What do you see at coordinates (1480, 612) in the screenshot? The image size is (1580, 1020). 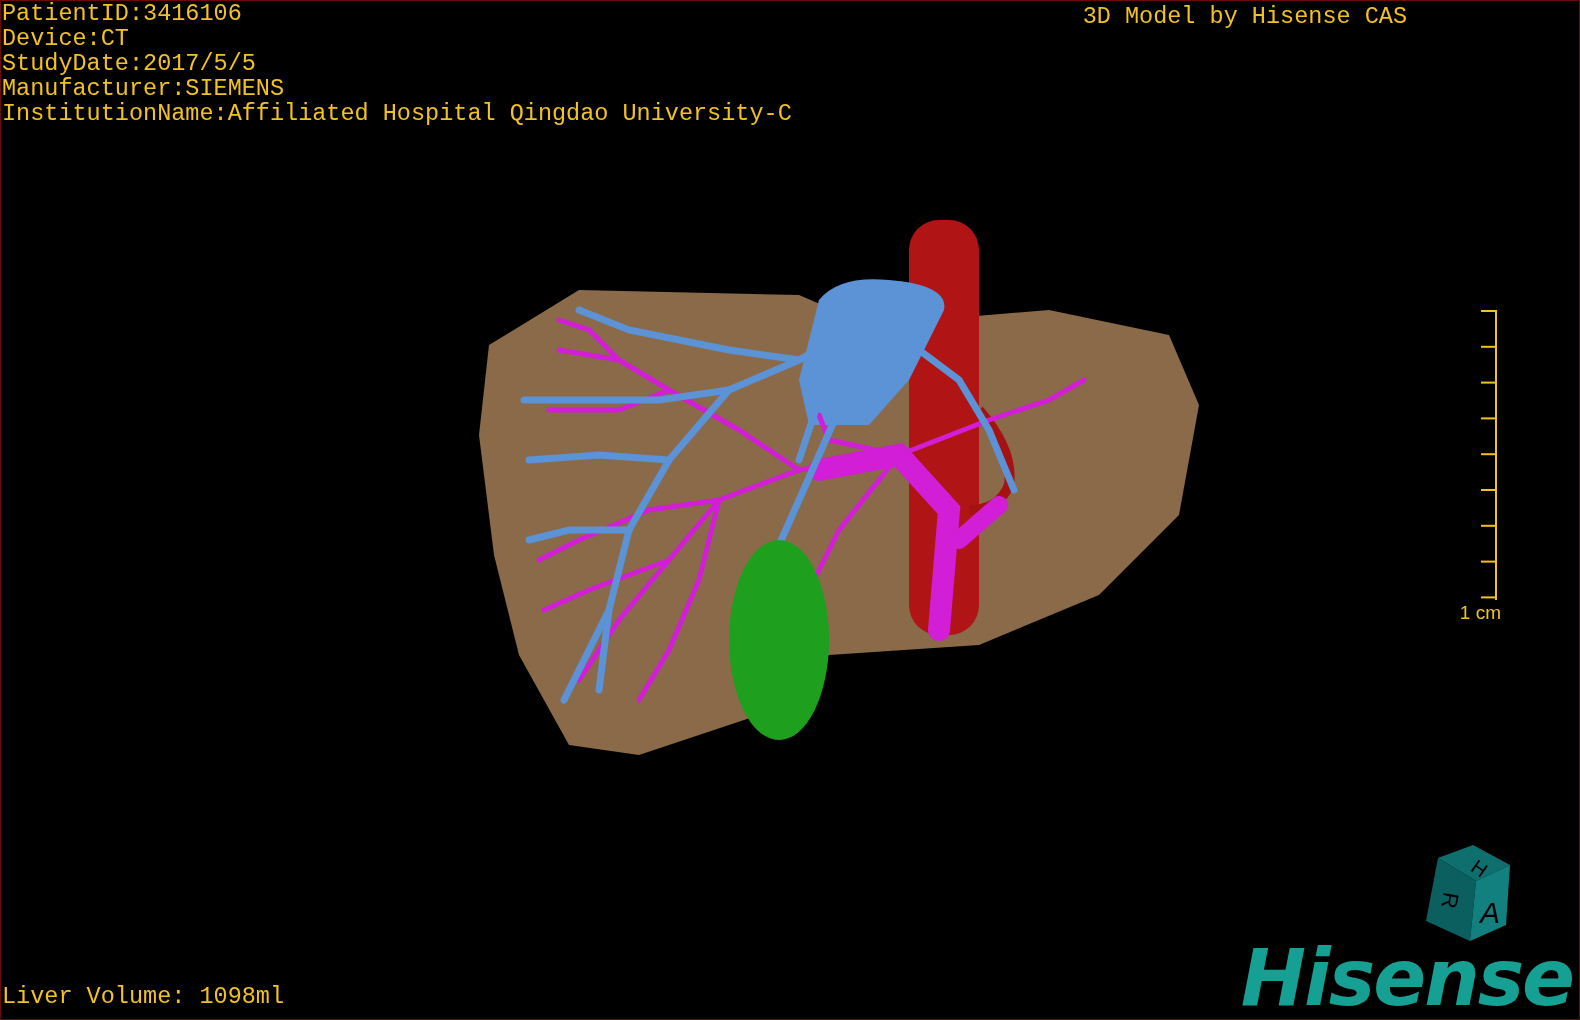 I see `scale-label: 1 cm` at bounding box center [1480, 612].